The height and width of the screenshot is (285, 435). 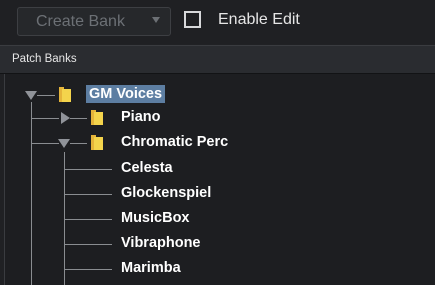 I want to click on tree-expand-toggle-piano, so click(x=65, y=118).